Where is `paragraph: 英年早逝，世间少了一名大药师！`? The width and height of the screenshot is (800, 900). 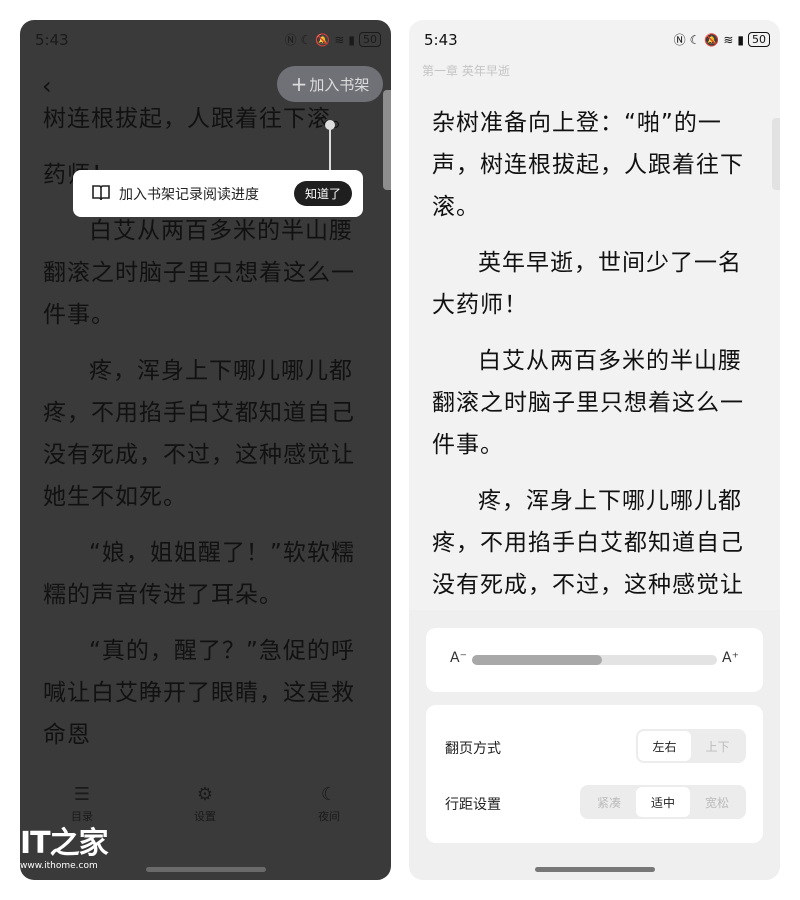 paragraph: 英年早逝，世间少了一名大药师！ is located at coordinates (587, 284).